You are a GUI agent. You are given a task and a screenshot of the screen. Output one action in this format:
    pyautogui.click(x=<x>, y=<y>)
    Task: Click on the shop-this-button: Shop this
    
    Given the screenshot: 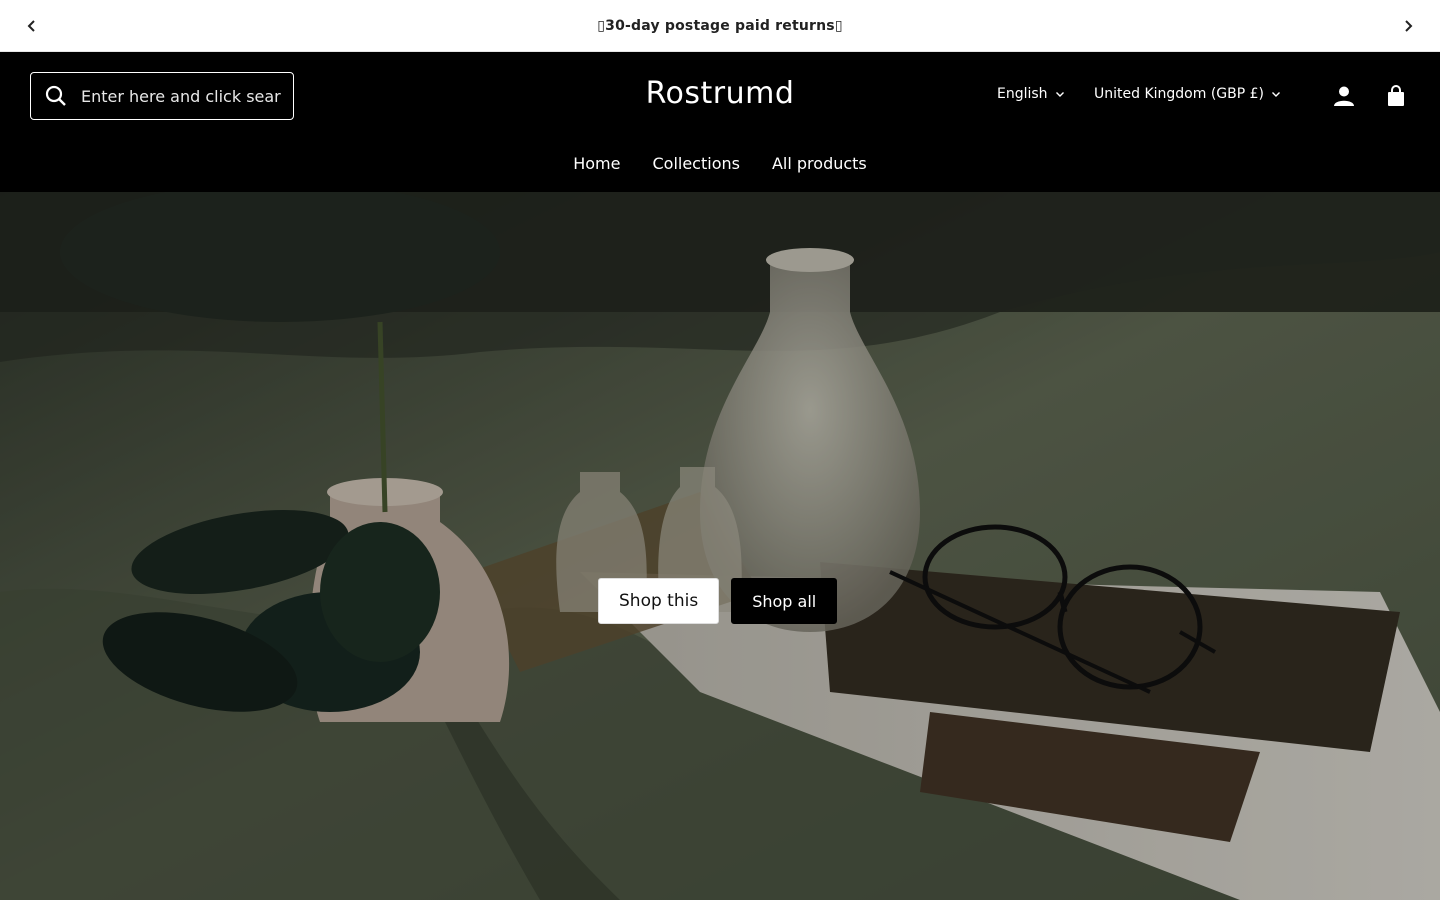 What is the action you would take?
    pyautogui.click(x=659, y=601)
    